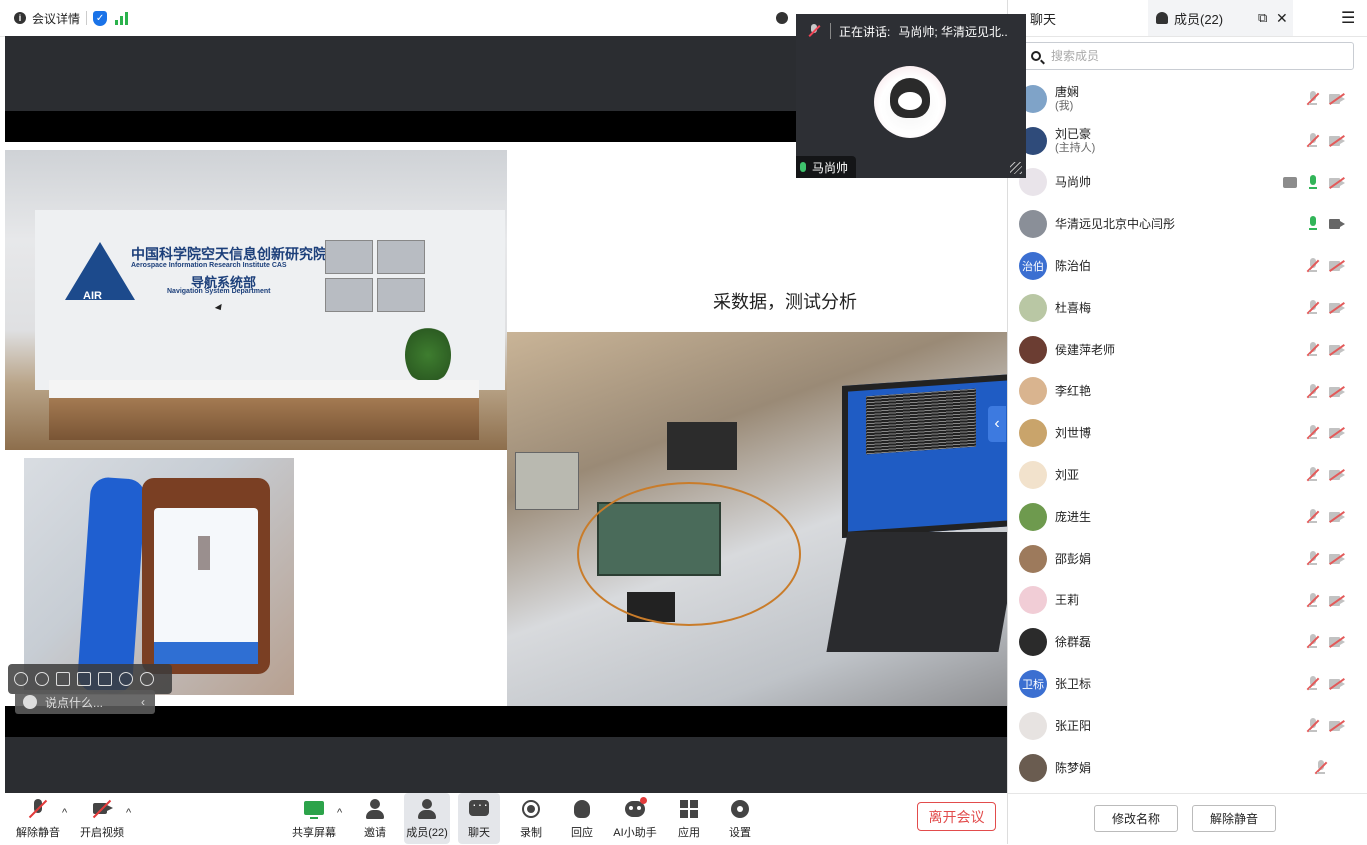 The image size is (1367, 845). What do you see at coordinates (1187, 642) in the screenshot?
I see `member-row: 徐群磊` at bounding box center [1187, 642].